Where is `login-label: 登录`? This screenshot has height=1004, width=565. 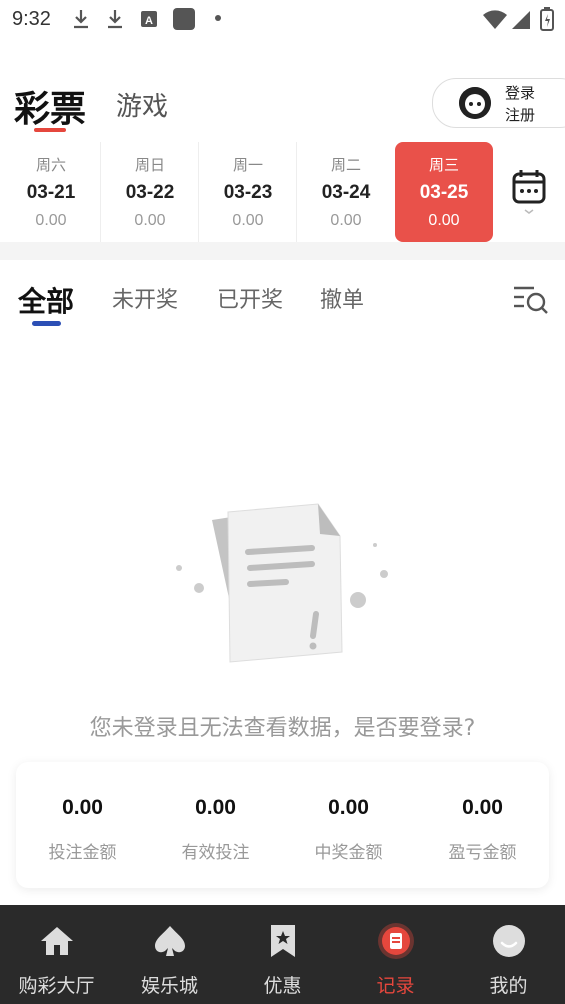
login-label: 登录 is located at coordinates (520, 93).